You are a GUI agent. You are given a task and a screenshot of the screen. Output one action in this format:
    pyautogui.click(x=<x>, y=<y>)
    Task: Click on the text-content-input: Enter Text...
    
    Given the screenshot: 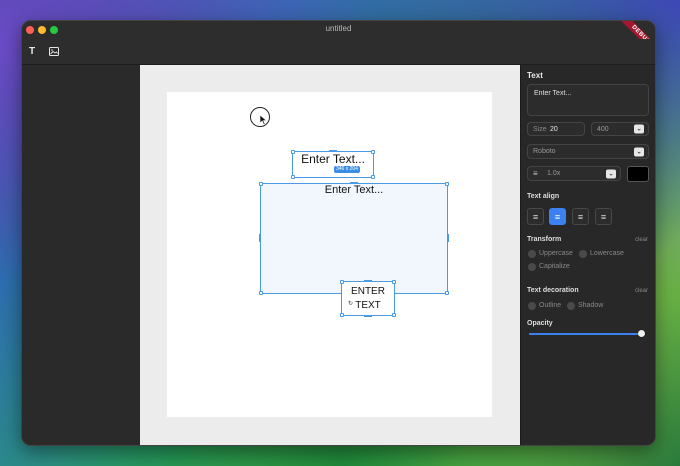 What is the action you would take?
    pyautogui.click(x=588, y=100)
    